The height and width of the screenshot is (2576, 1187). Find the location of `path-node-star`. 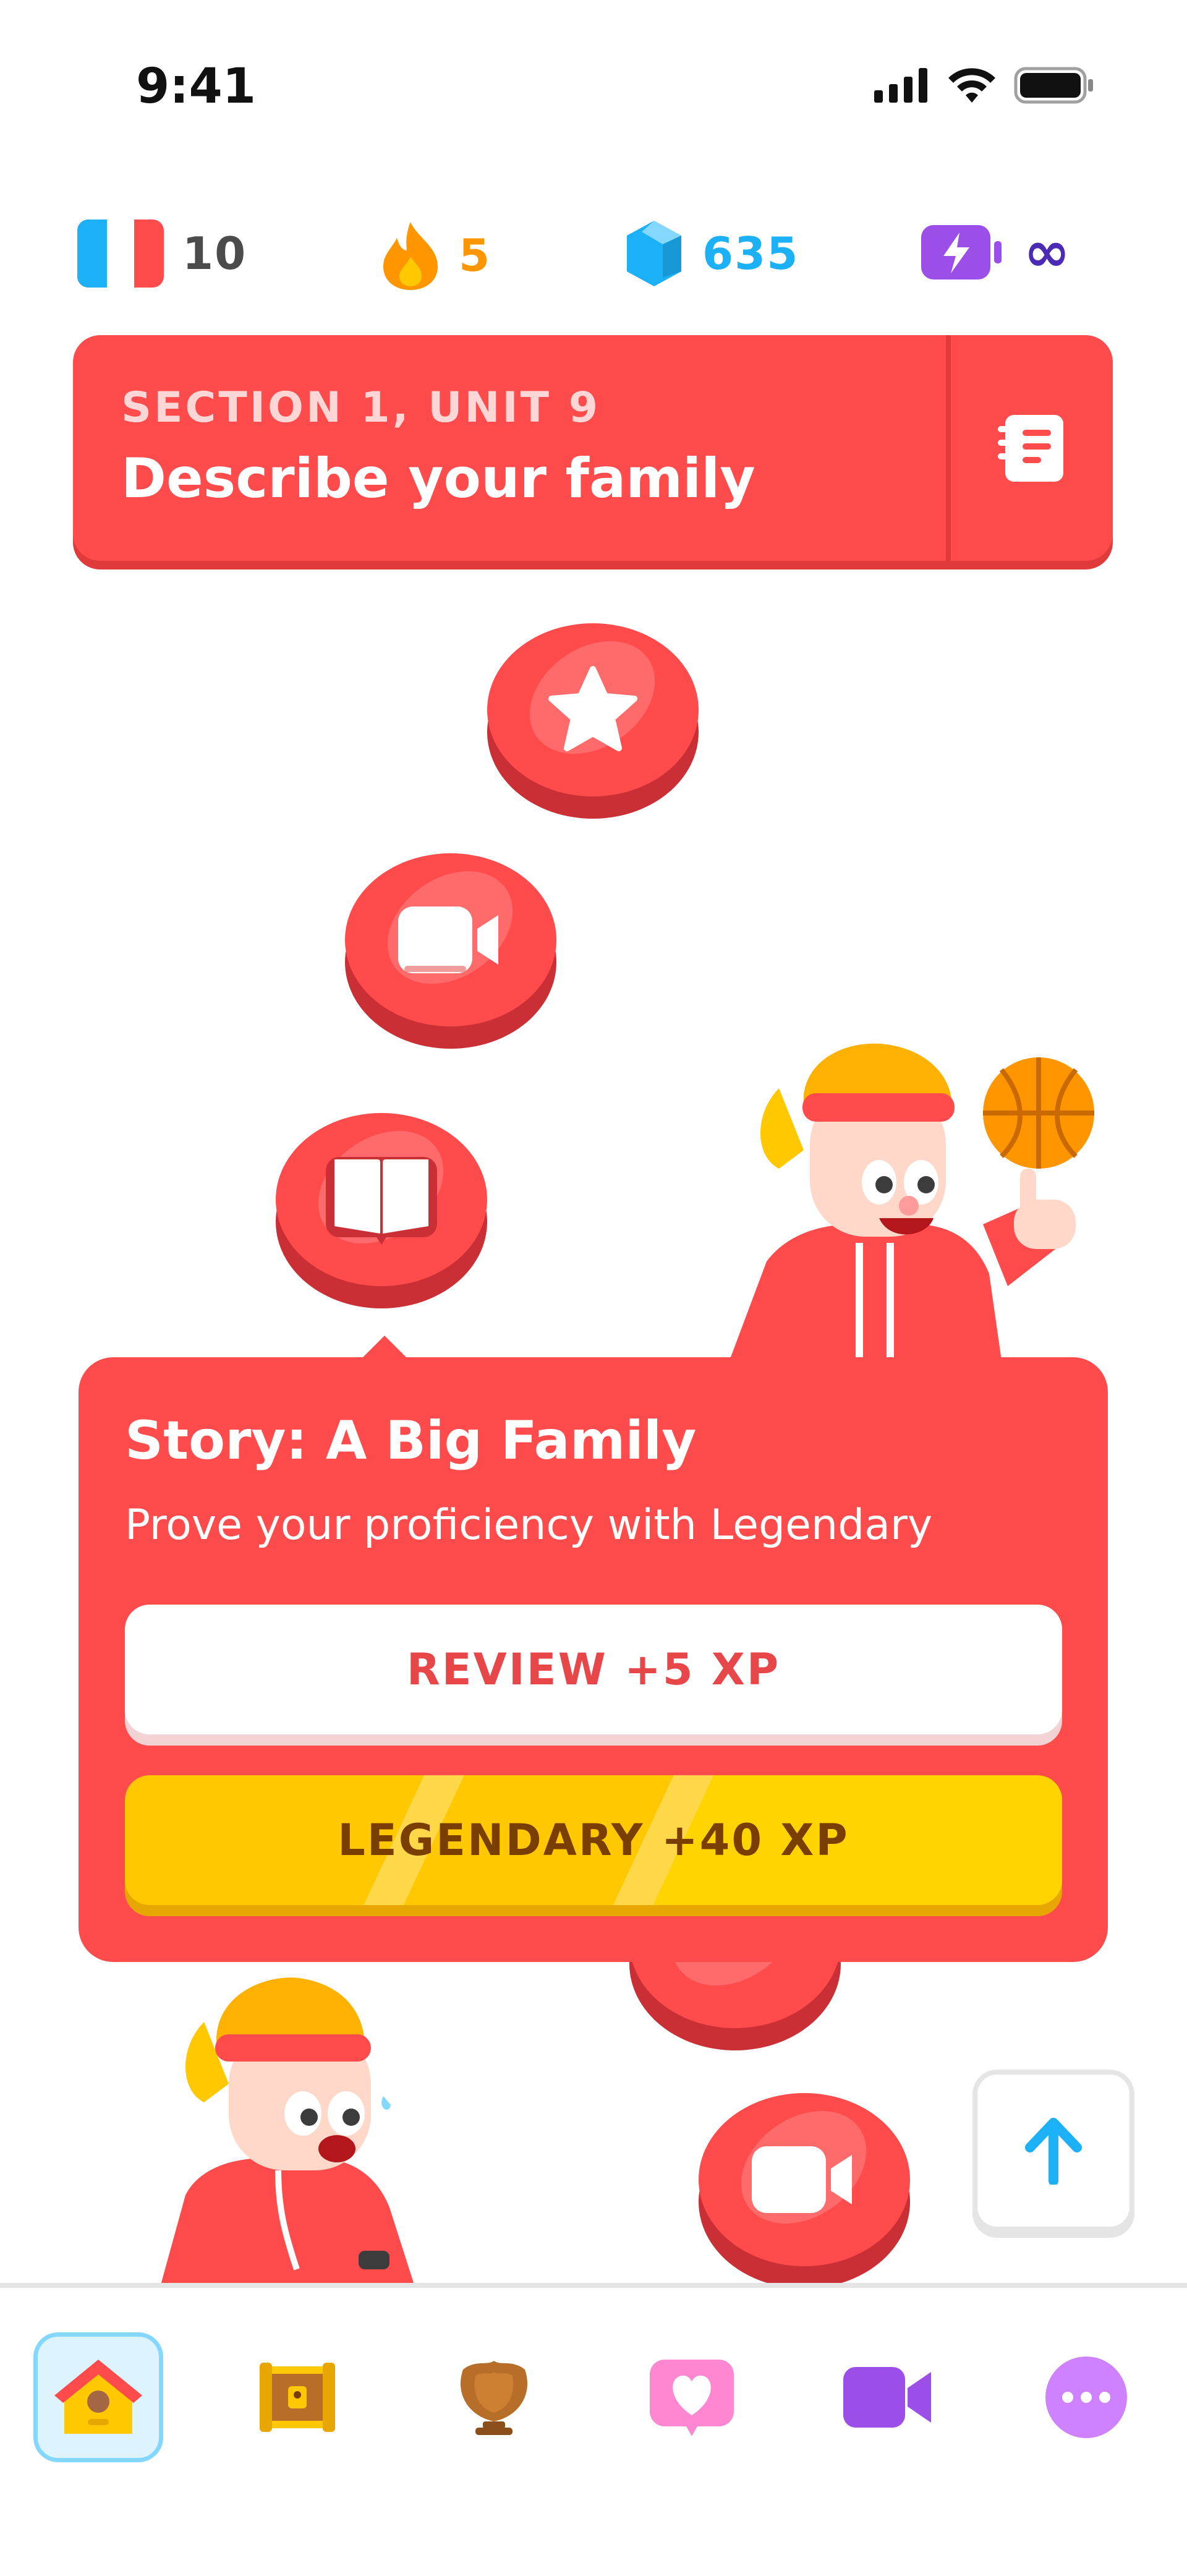

path-node-star is located at coordinates (593, 721).